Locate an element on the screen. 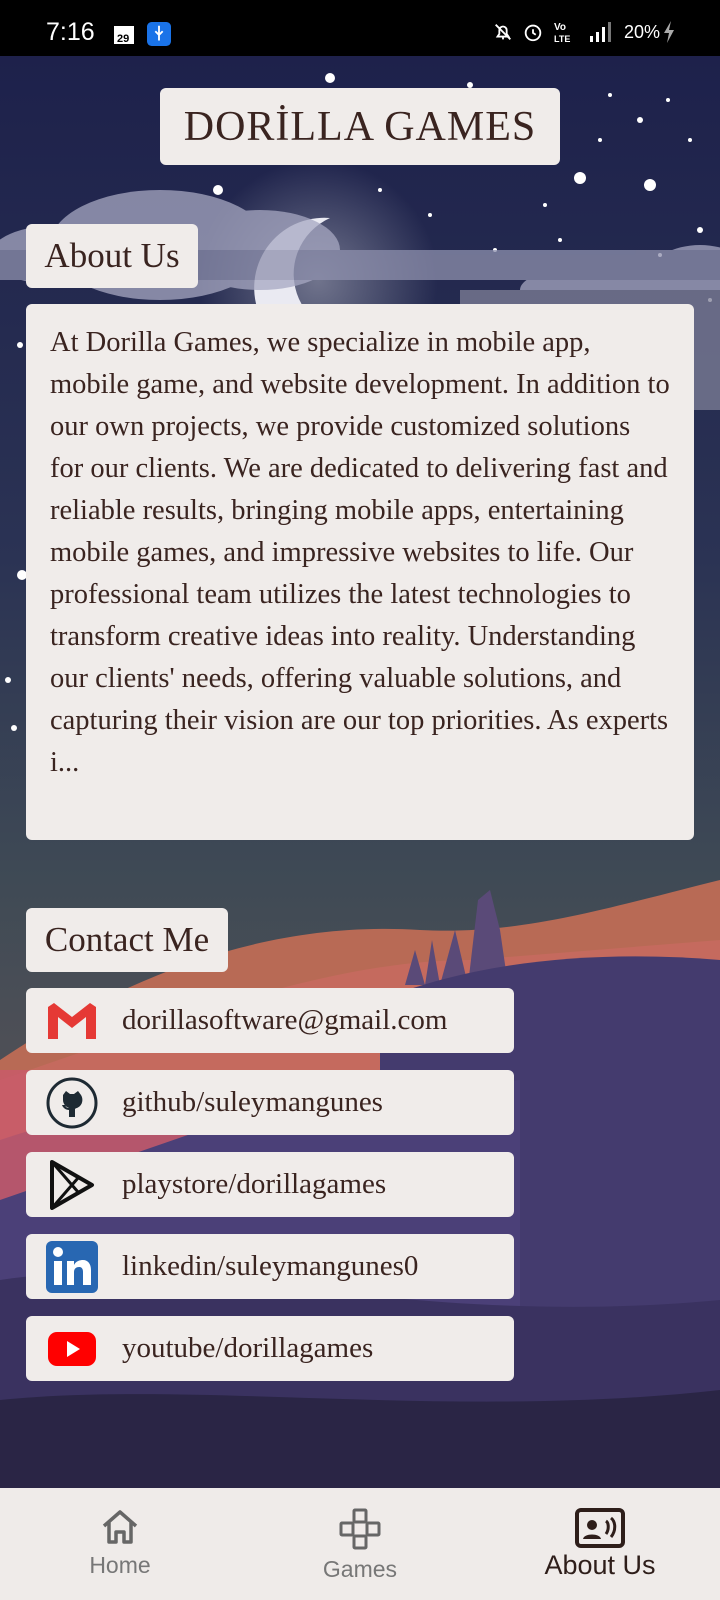 The width and height of the screenshot is (720, 1600). contact-item-linkedin: linkedin/suleymangunes0 is located at coordinates (270, 1266).